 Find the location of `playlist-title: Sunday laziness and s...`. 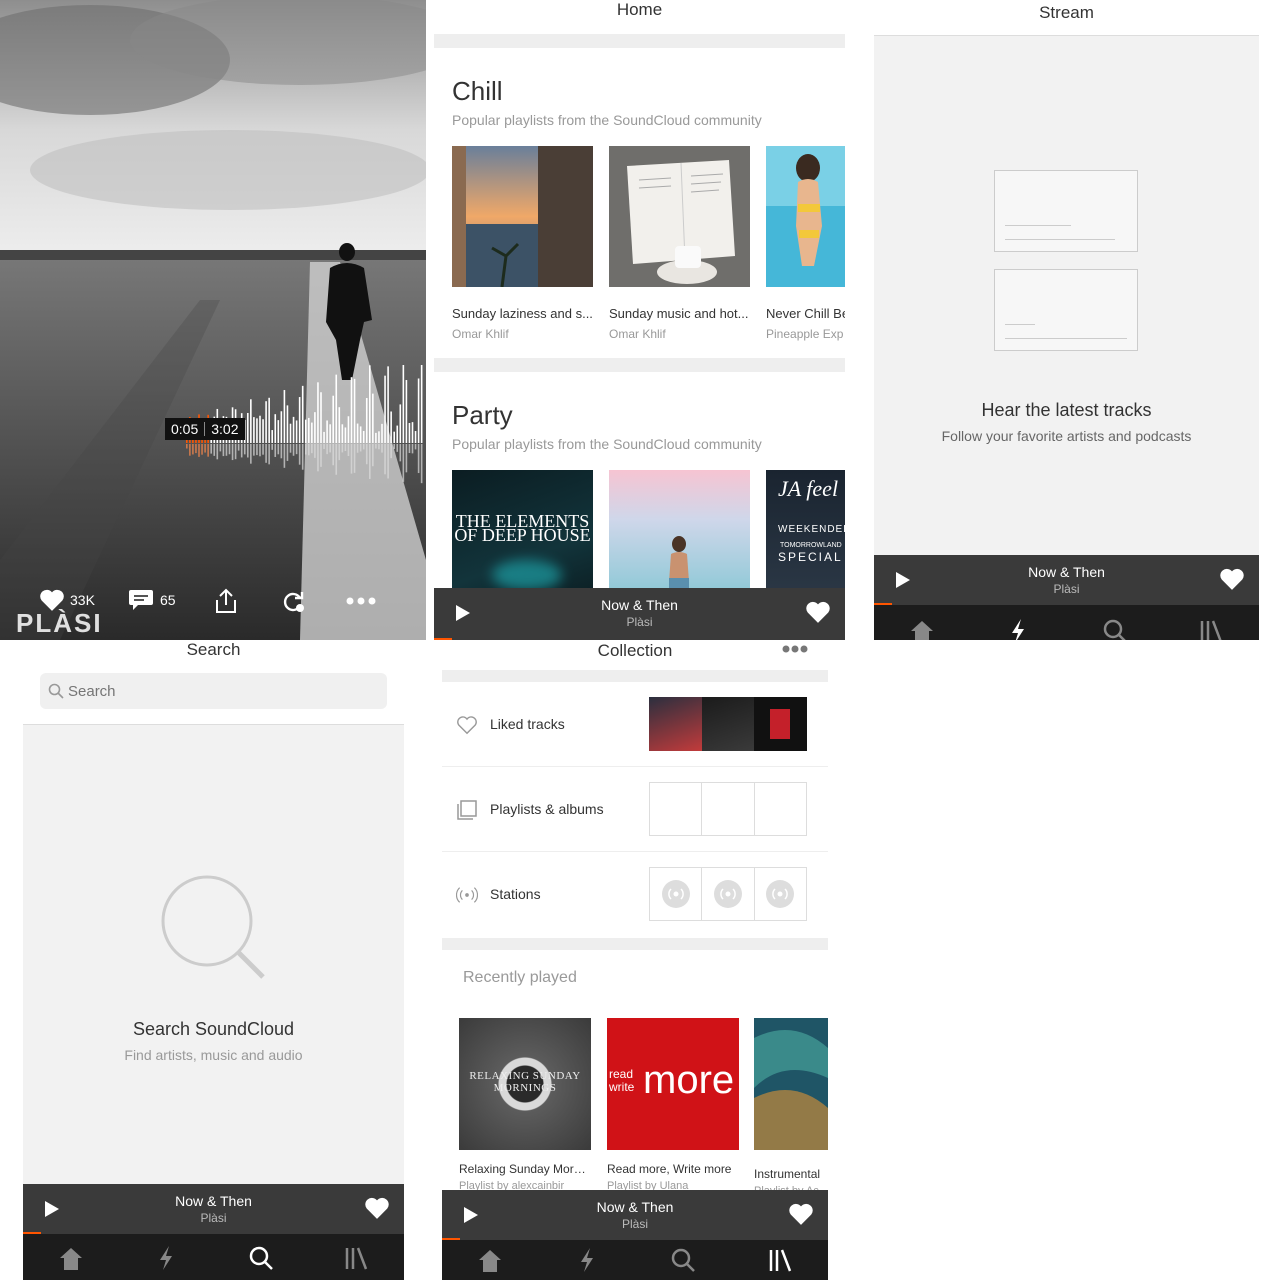

playlist-title: Sunday laziness and s... is located at coordinates (522, 313).